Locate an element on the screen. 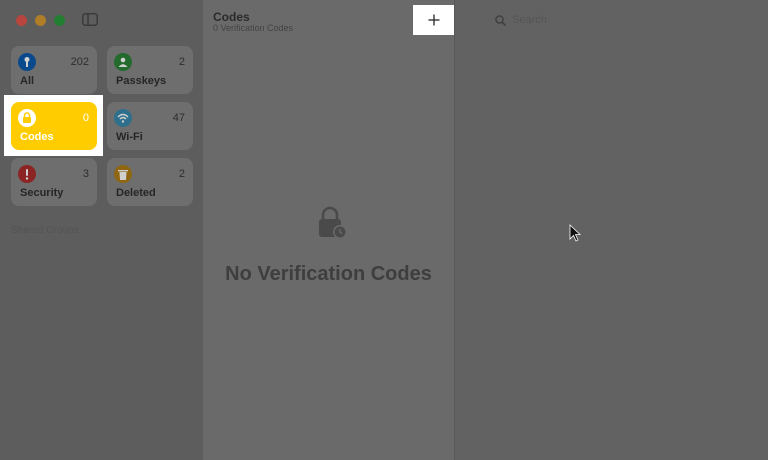 Image resolution: width=768 pixels, height=460 pixels. search-icon is located at coordinates (500, 20).